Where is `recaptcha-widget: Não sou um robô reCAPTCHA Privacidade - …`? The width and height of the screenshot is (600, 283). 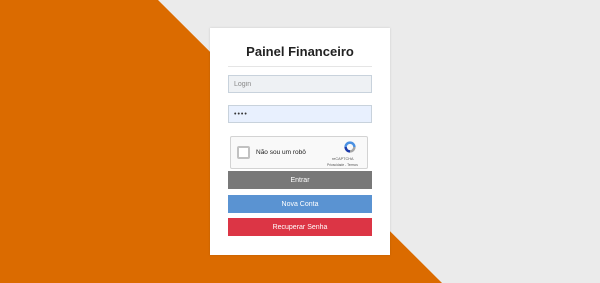 recaptcha-widget: Não sou um robô reCAPTCHA Privacidade - … is located at coordinates (299, 152).